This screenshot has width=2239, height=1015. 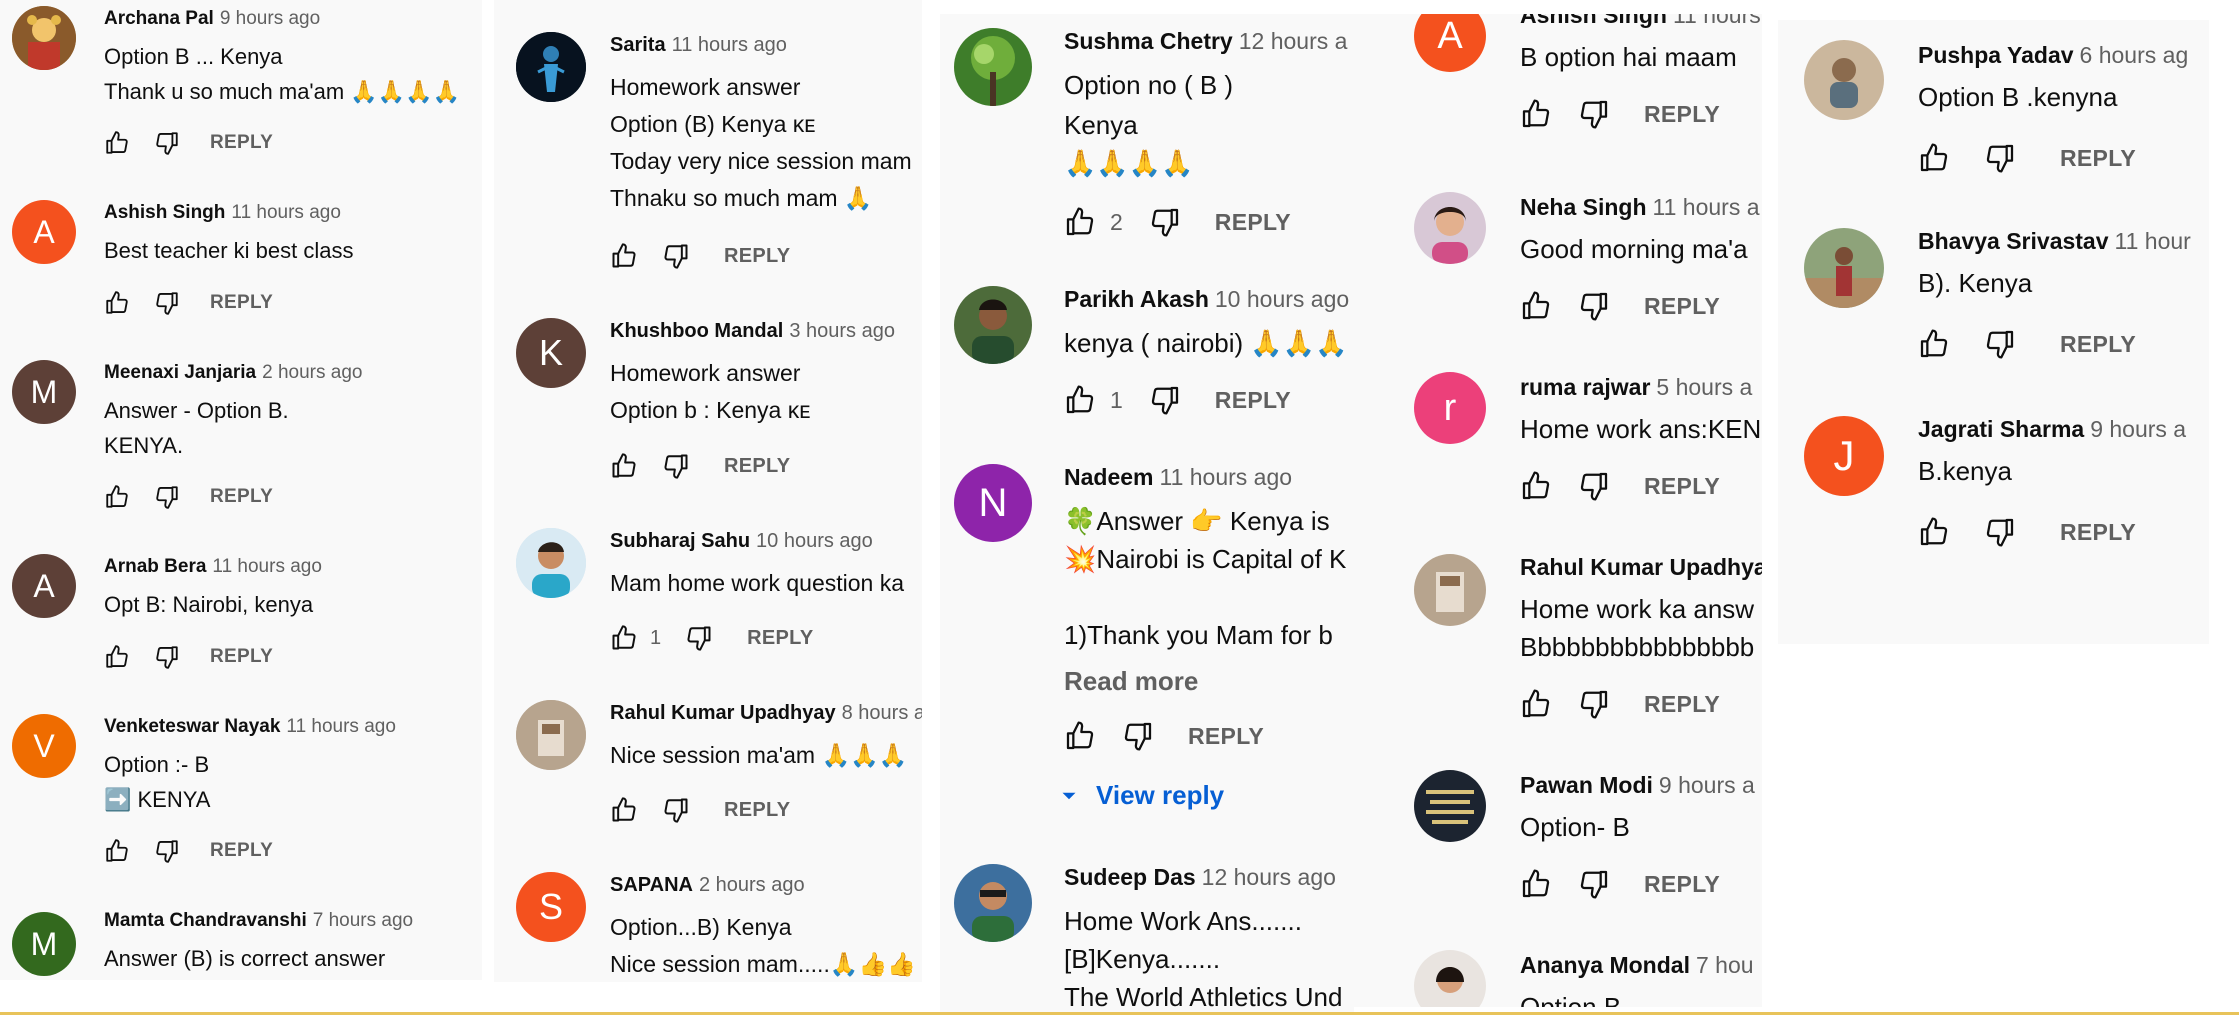 What do you see at coordinates (2001, 429) in the screenshot?
I see `comment-author: Jagrati Sharma` at bounding box center [2001, 429].